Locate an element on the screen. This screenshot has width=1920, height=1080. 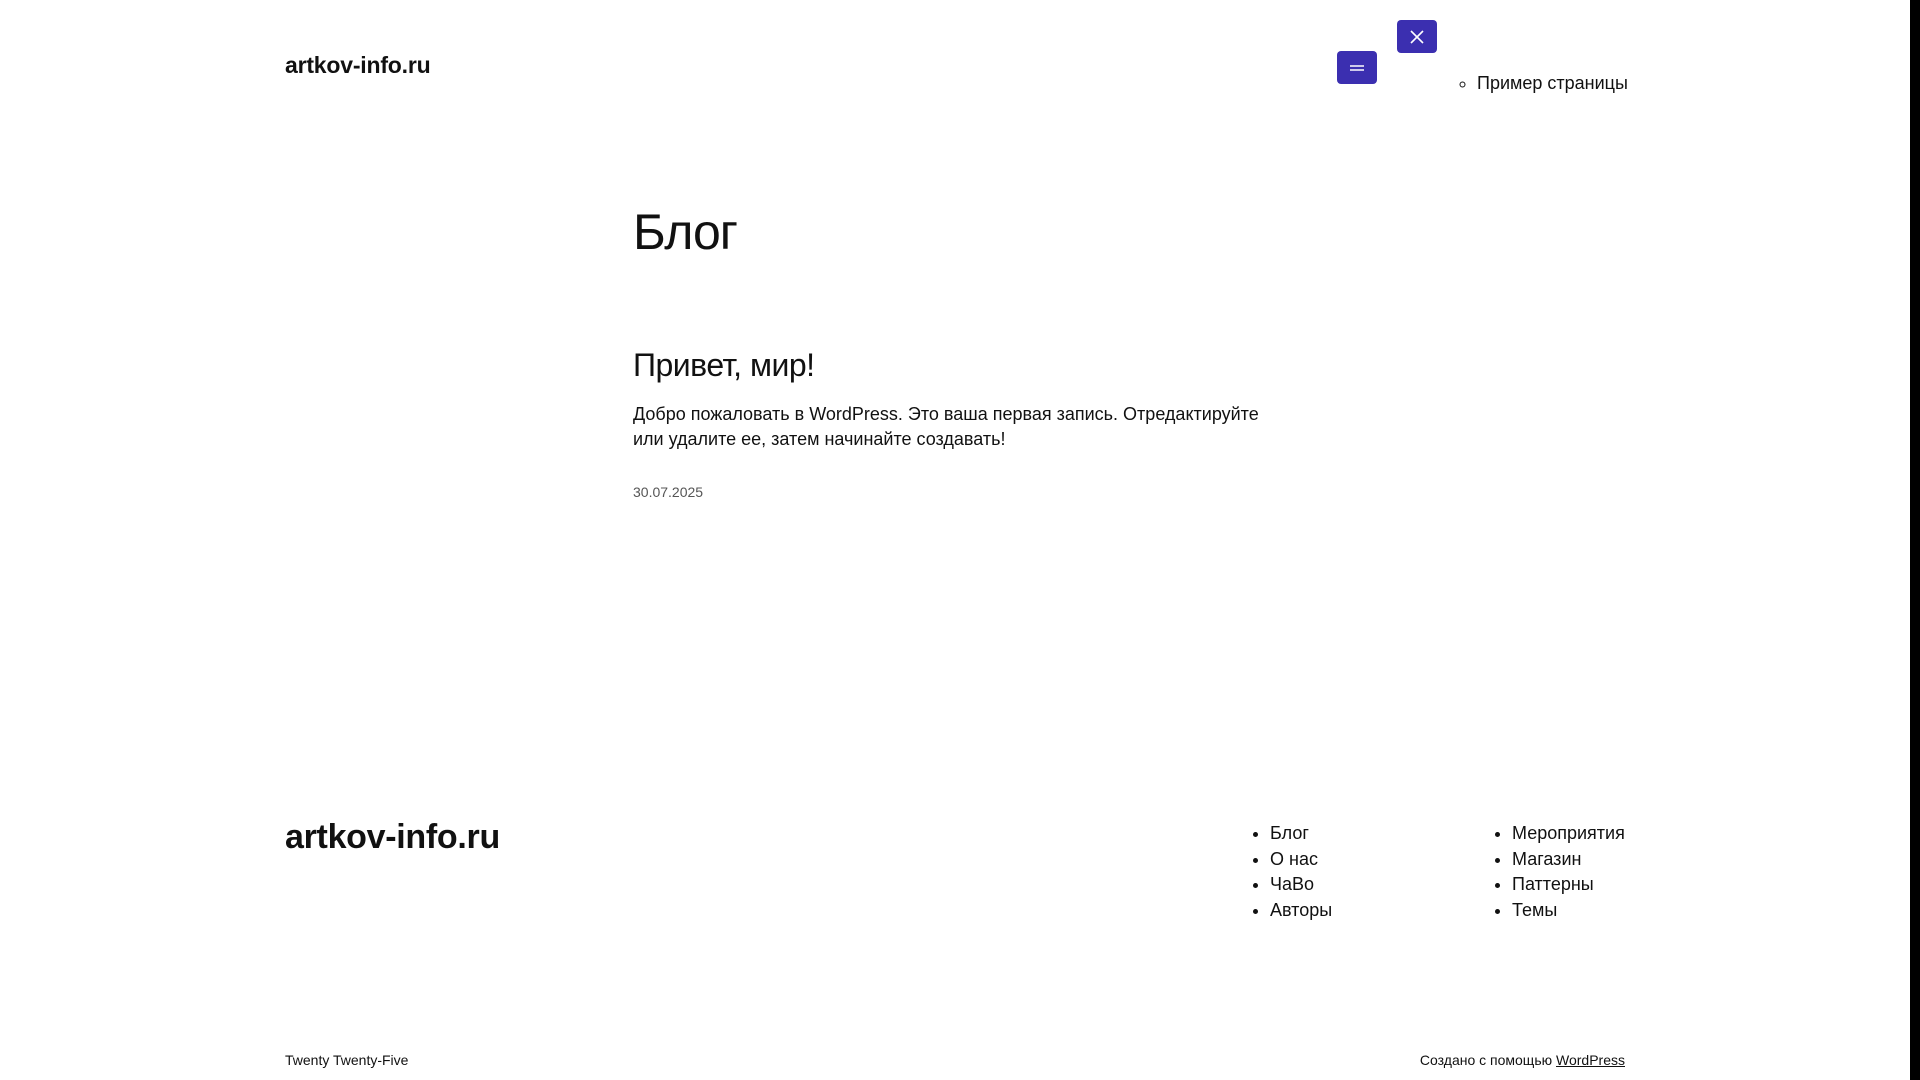
page-title: Блог is located at coordinates (685, 232).